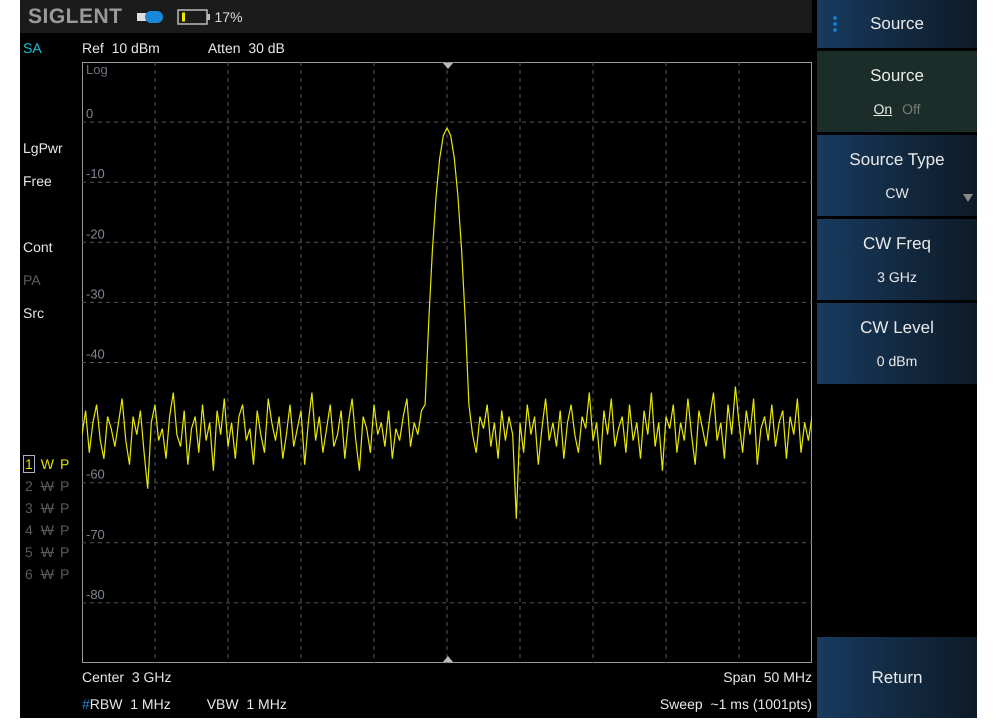 This screenshot has width=1000, height=720. Describe the element at coordinates (75, 16) in the screenshot. I see `brand-logo: SIGLENT` at that location.